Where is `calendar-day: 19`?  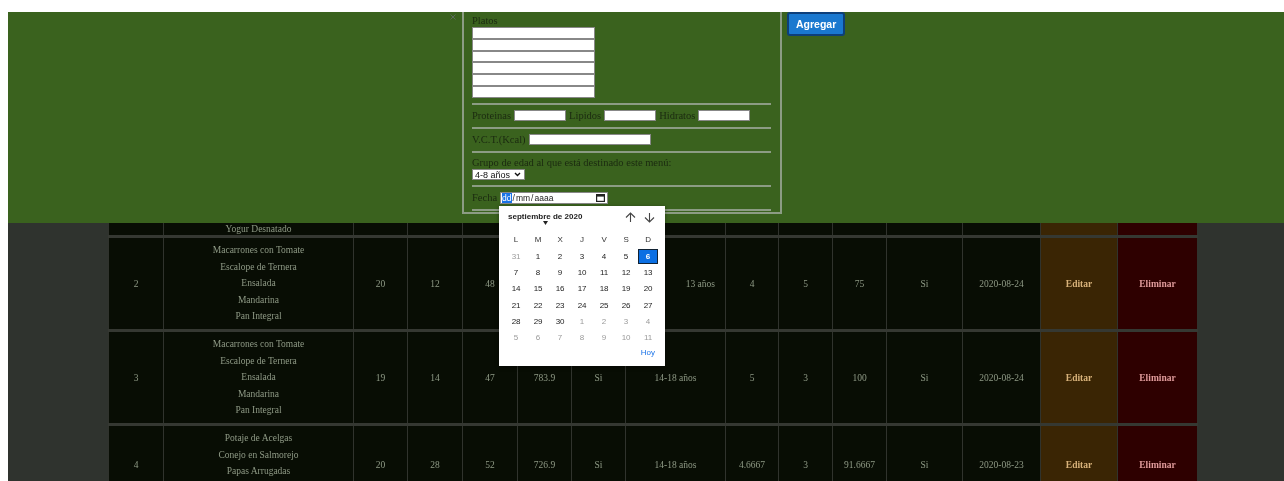 calendar-day: 19 is located at coordinates (626, 289).